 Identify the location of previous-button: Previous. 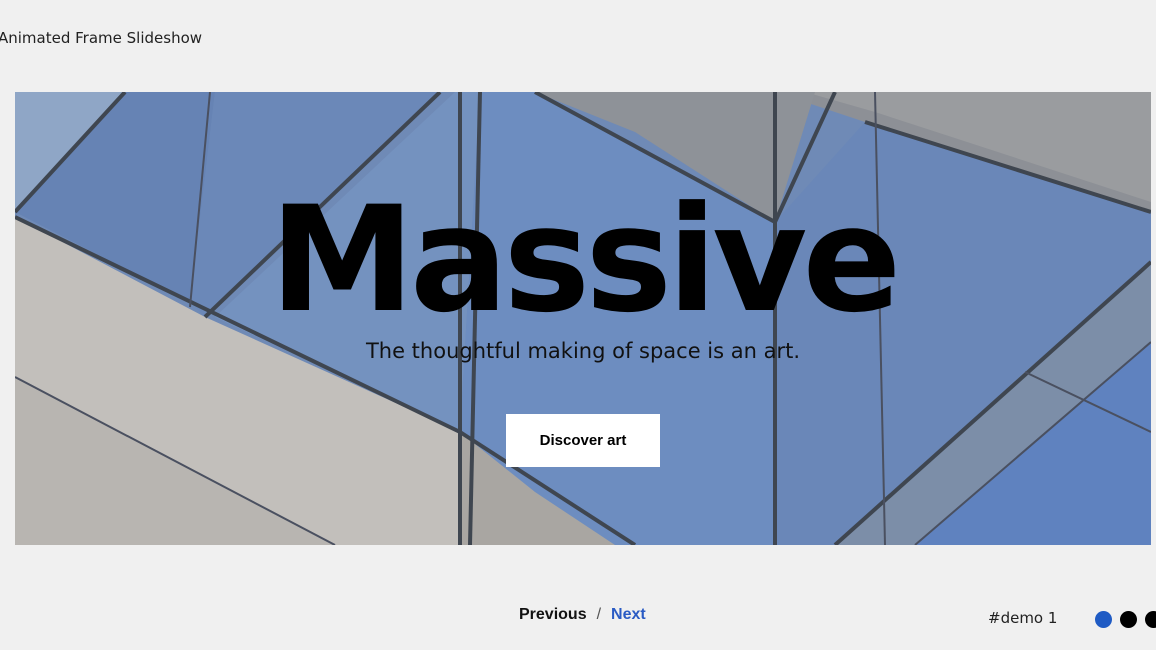
(553, 614).